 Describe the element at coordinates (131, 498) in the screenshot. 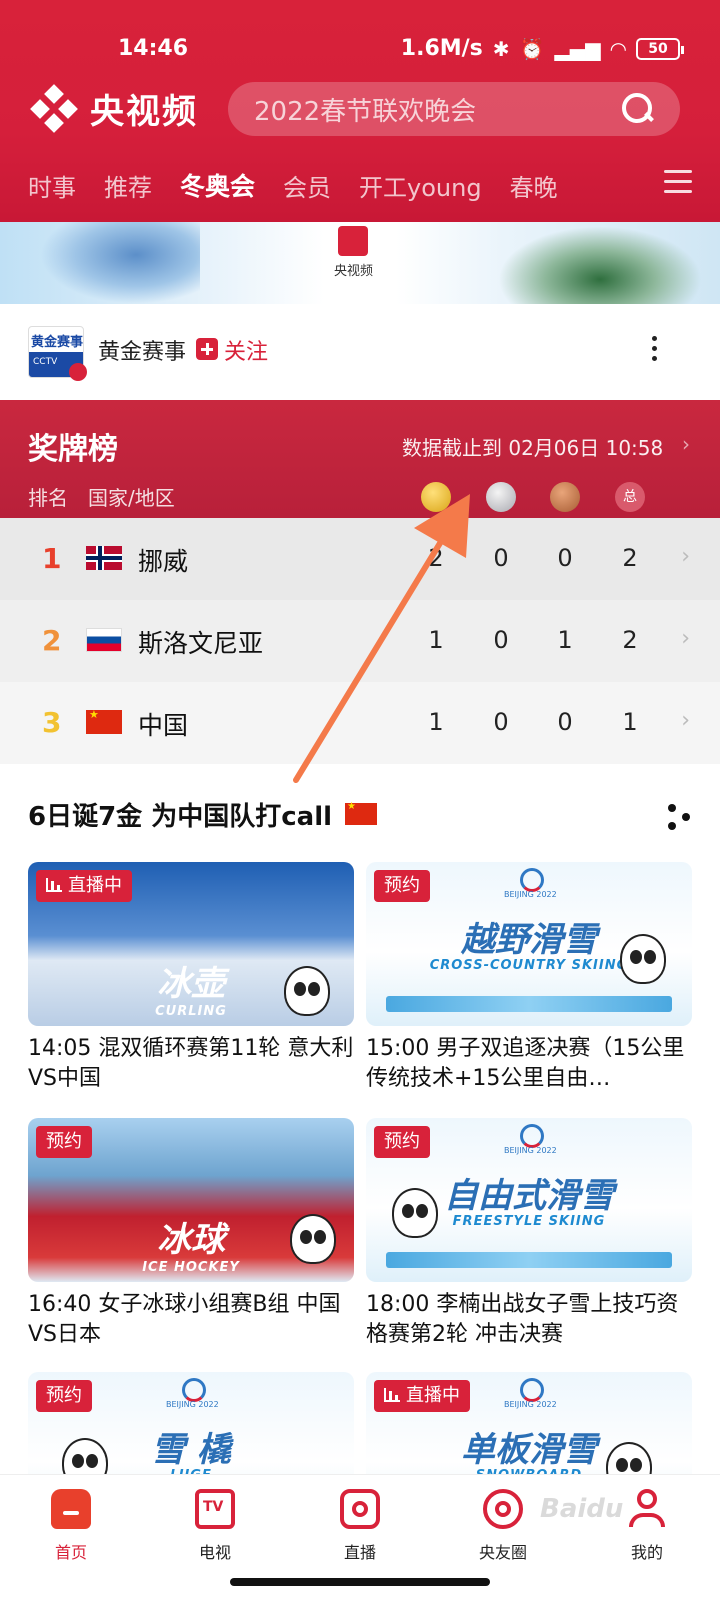

I see `col-country-label: 国家/地区` at that location.